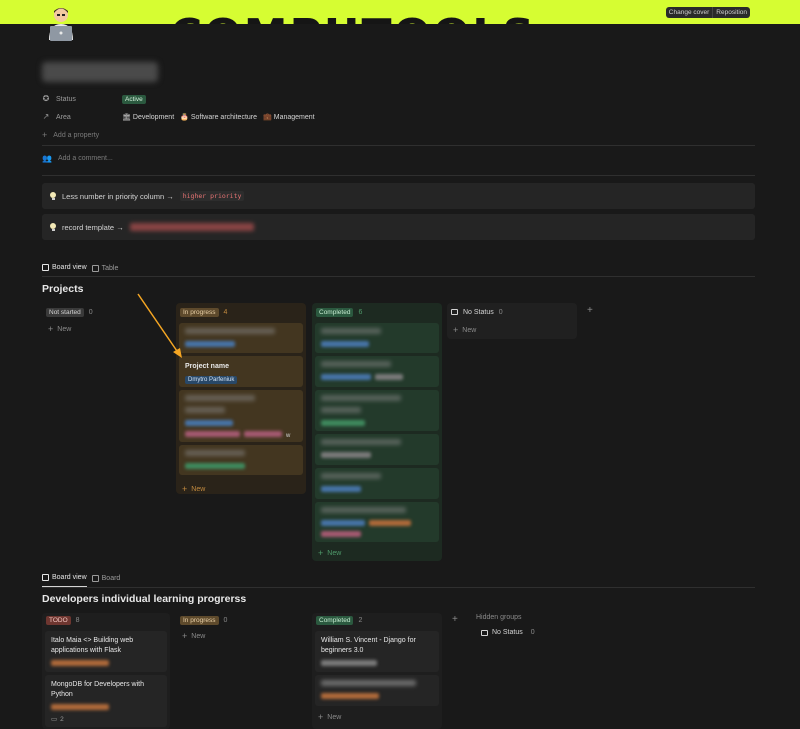 Image resolution: width=800 pixels, height=729 pixels. I want to click on callout-text: record template →, so click(93, 227).